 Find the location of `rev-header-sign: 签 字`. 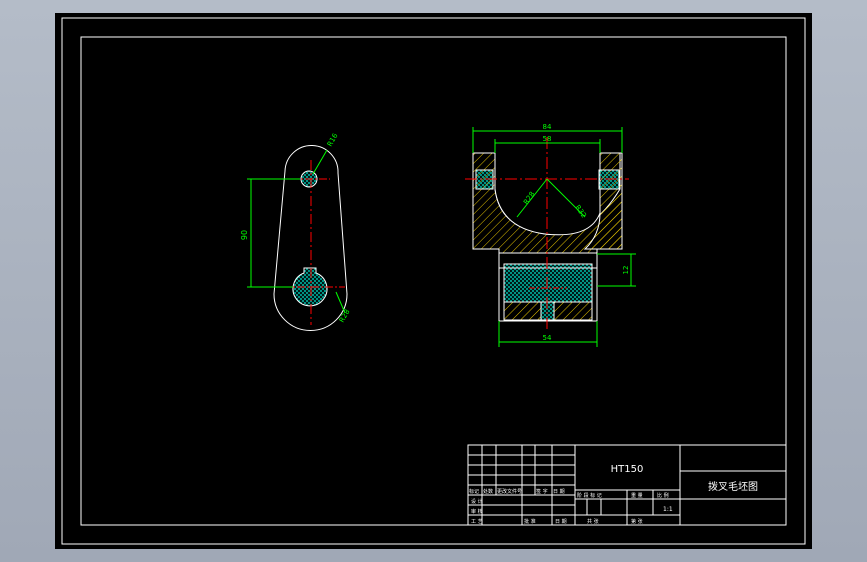

rev-header-sign: 签 字 is located at coordinates (542, 491).